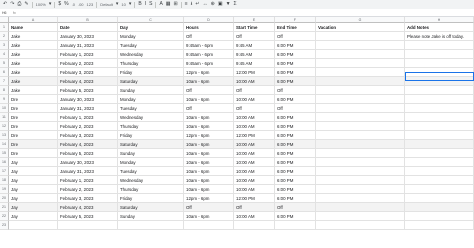 The height and width of the screenshot is (248, 474). What do you see at coordinates (4, 108) in the screenshot?
I see `row-number: 10` at bounding box center [4, 108].